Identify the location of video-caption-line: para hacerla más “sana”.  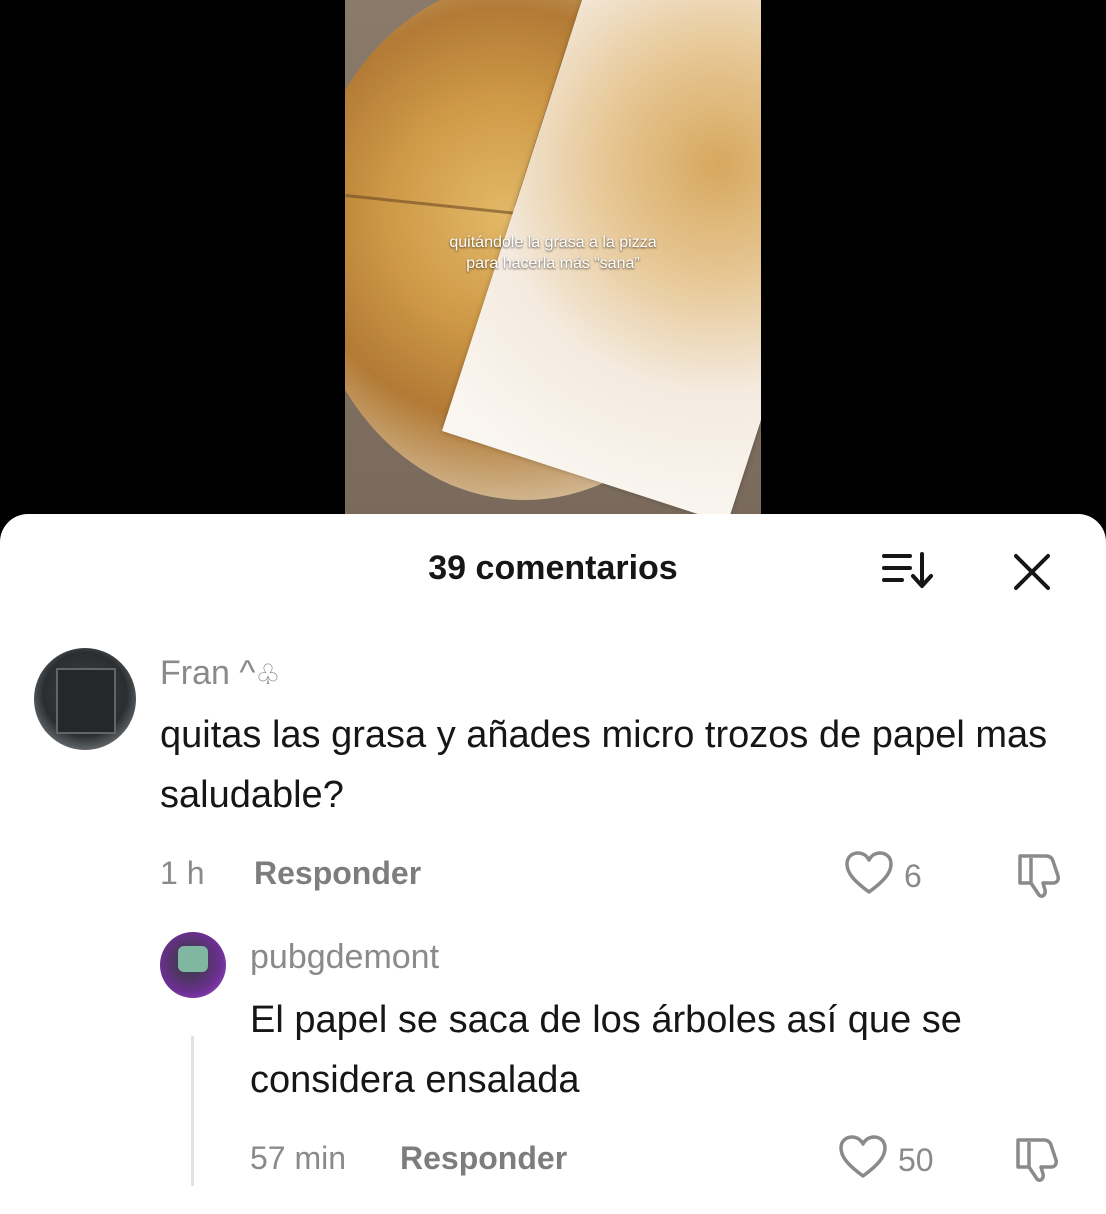
(553, 263).